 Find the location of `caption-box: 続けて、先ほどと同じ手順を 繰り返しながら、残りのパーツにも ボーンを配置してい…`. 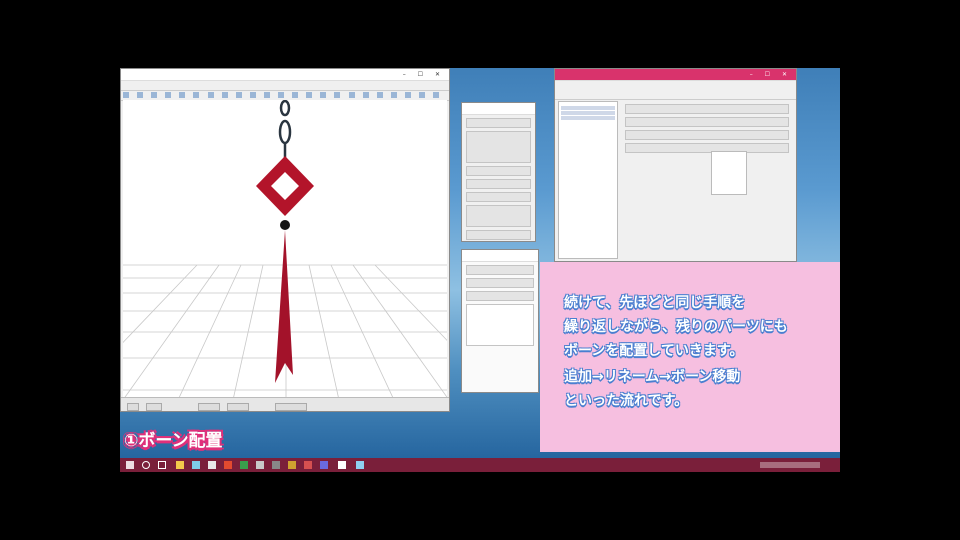

caption-box: 続けて、先ほどと同じ手順を 繰り返しながら、残りのパーツにも ボーンを配置してい… is located at coordinates (690, 357).